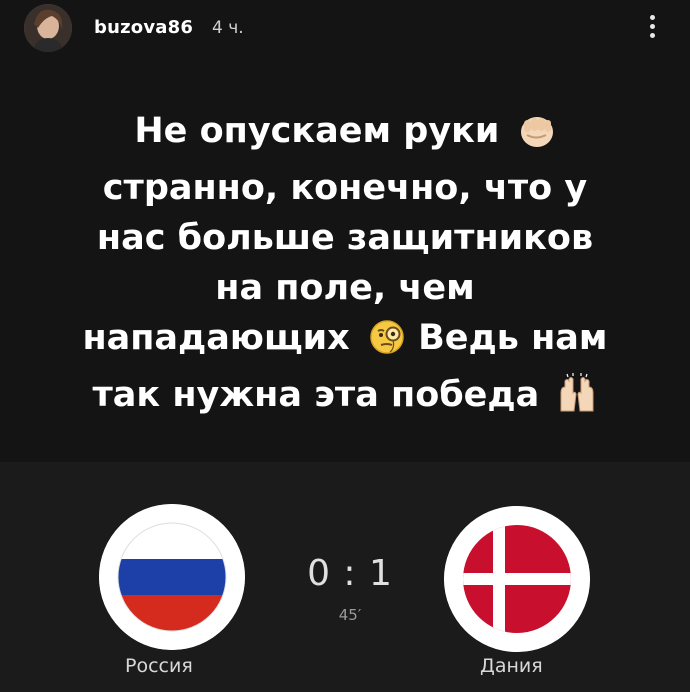  I want to click on story-line-6: так нужна эта победа, so click(345, 398).